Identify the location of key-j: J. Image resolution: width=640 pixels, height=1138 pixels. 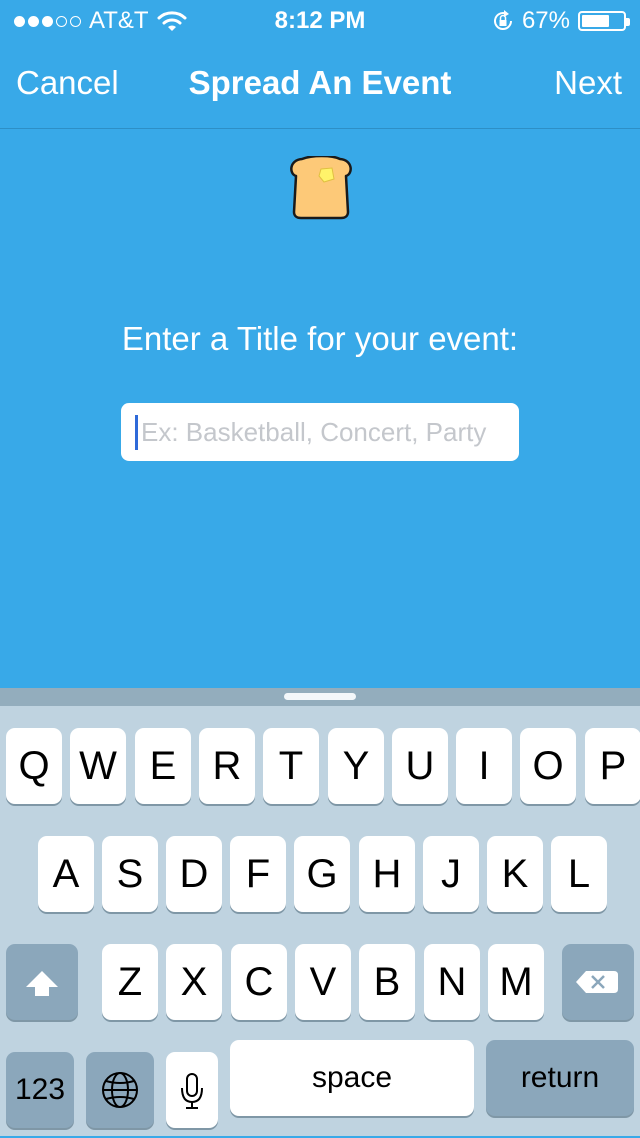
(451, 874).